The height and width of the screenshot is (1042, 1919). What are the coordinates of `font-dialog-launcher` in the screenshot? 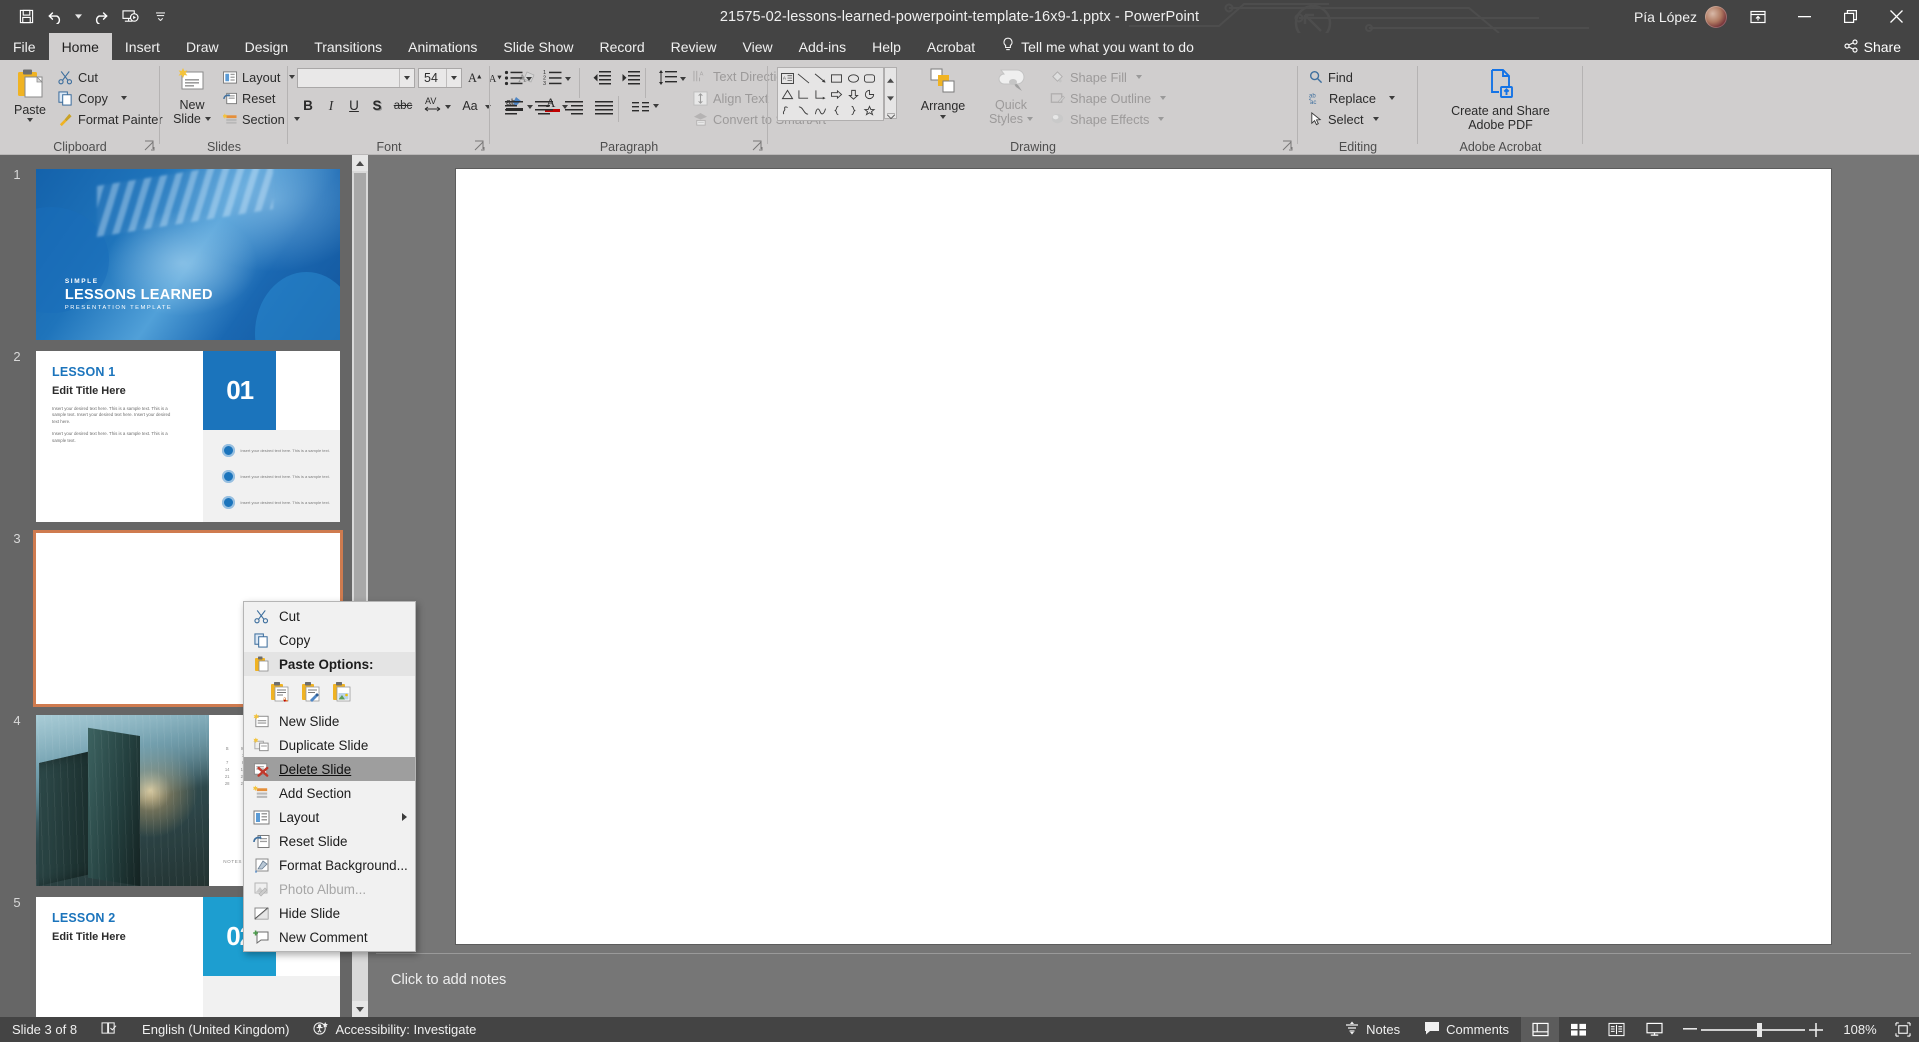 It's located at (480, 146).